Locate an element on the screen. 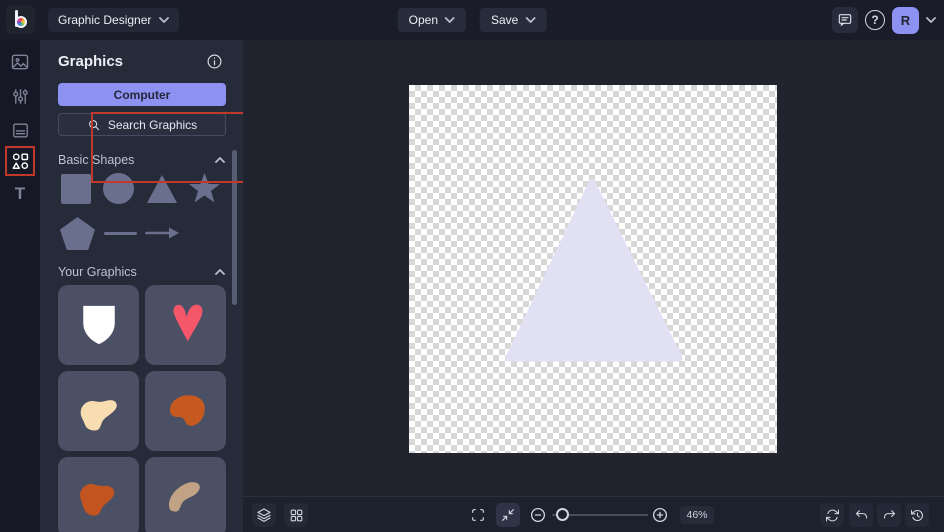 Image resolution: width=944 pixels, height=532 pixels. tool-templates is located at coordinates (20, 130).